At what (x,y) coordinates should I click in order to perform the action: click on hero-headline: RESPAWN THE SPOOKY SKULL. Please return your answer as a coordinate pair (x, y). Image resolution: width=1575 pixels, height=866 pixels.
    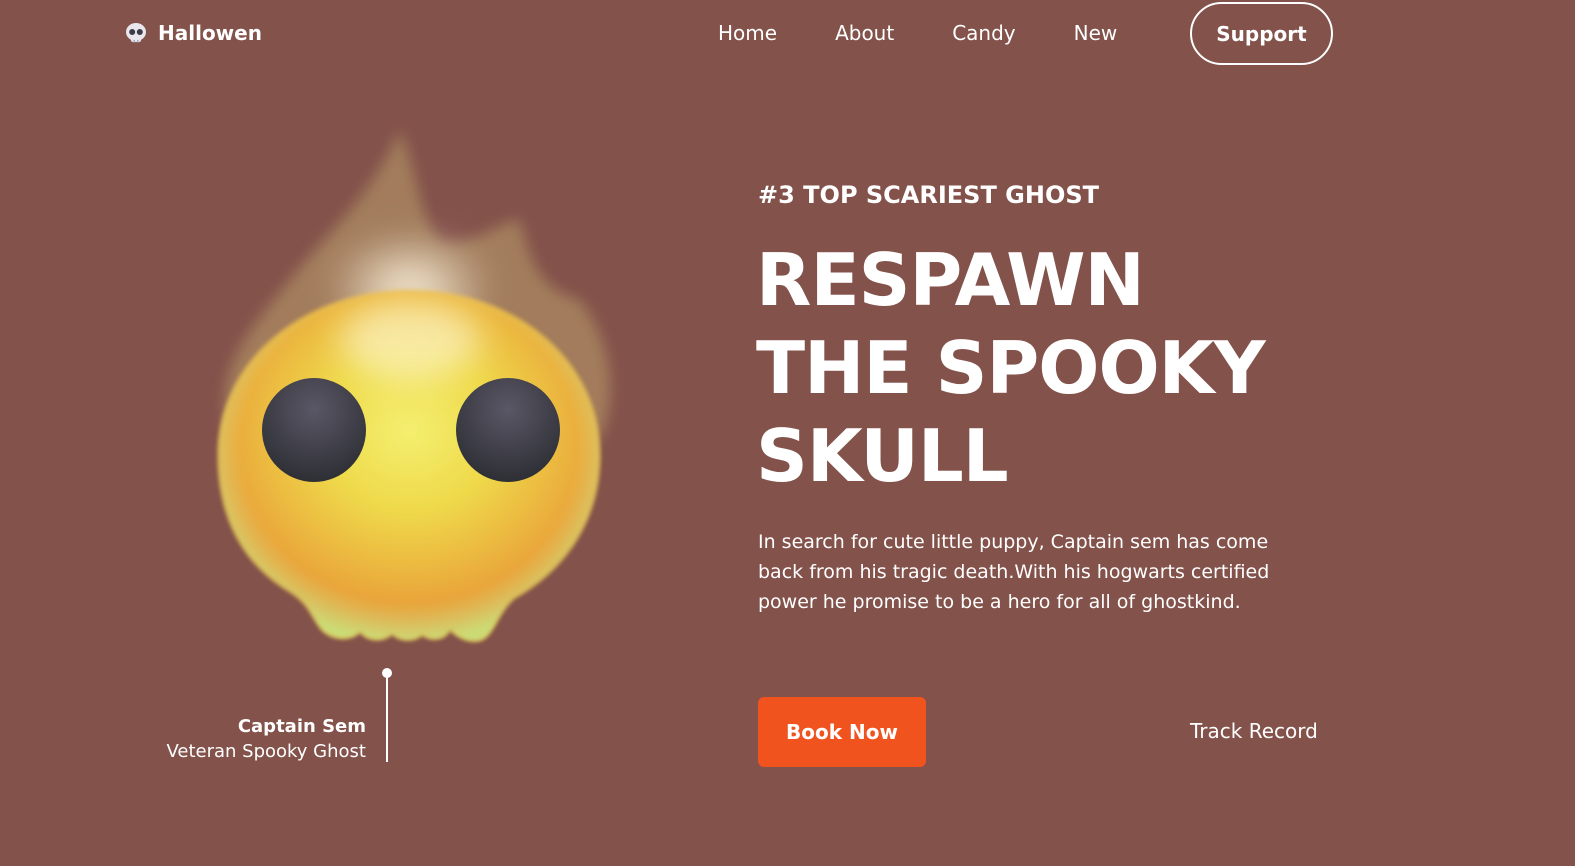
    Looking at the image, I should click on (1036, 368).